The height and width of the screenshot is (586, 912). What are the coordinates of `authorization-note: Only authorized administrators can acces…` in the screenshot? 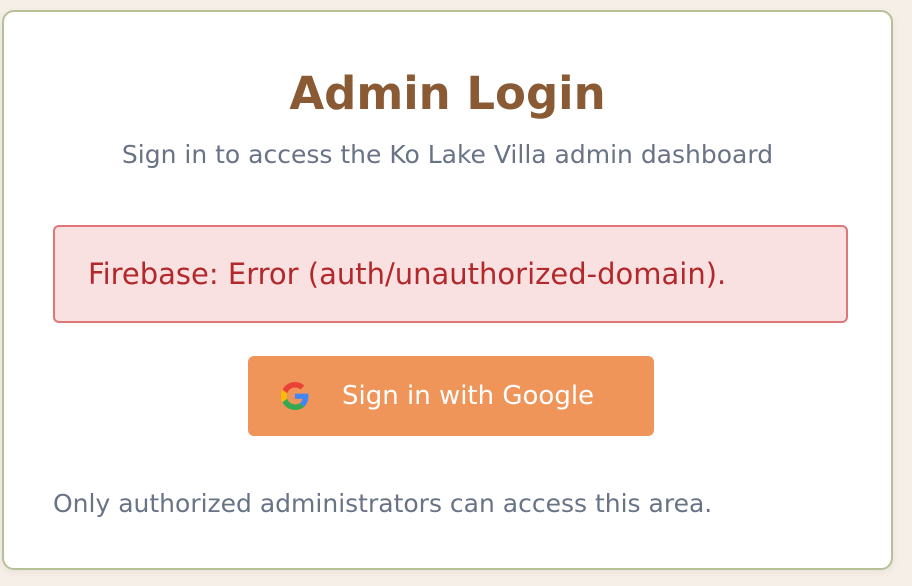 It's located at (383, 503).